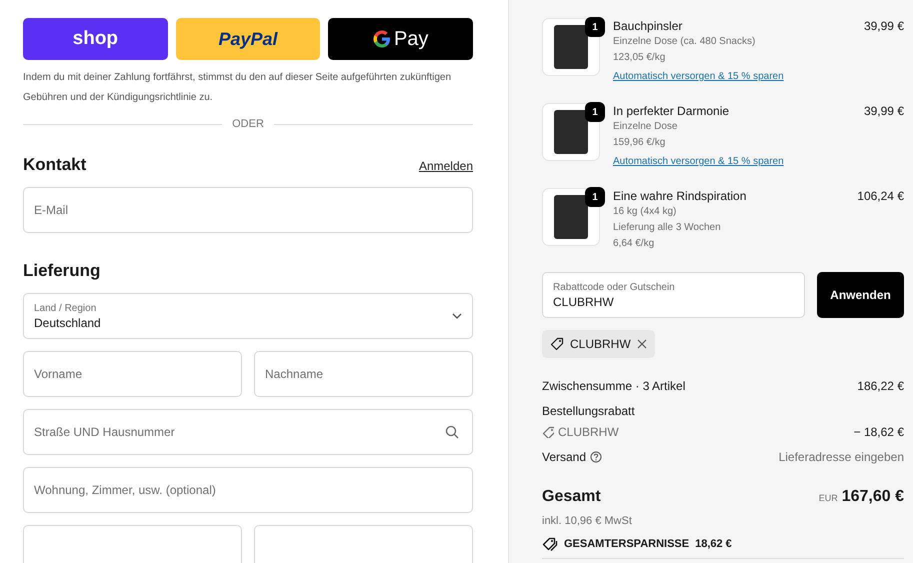 Image resolution: width=913 pixels, height=563 pixels. What do you see at coordinates (880, 196) in the screenshot?
I see `product-price: 106,24 €` at bounding box center [880, 196].